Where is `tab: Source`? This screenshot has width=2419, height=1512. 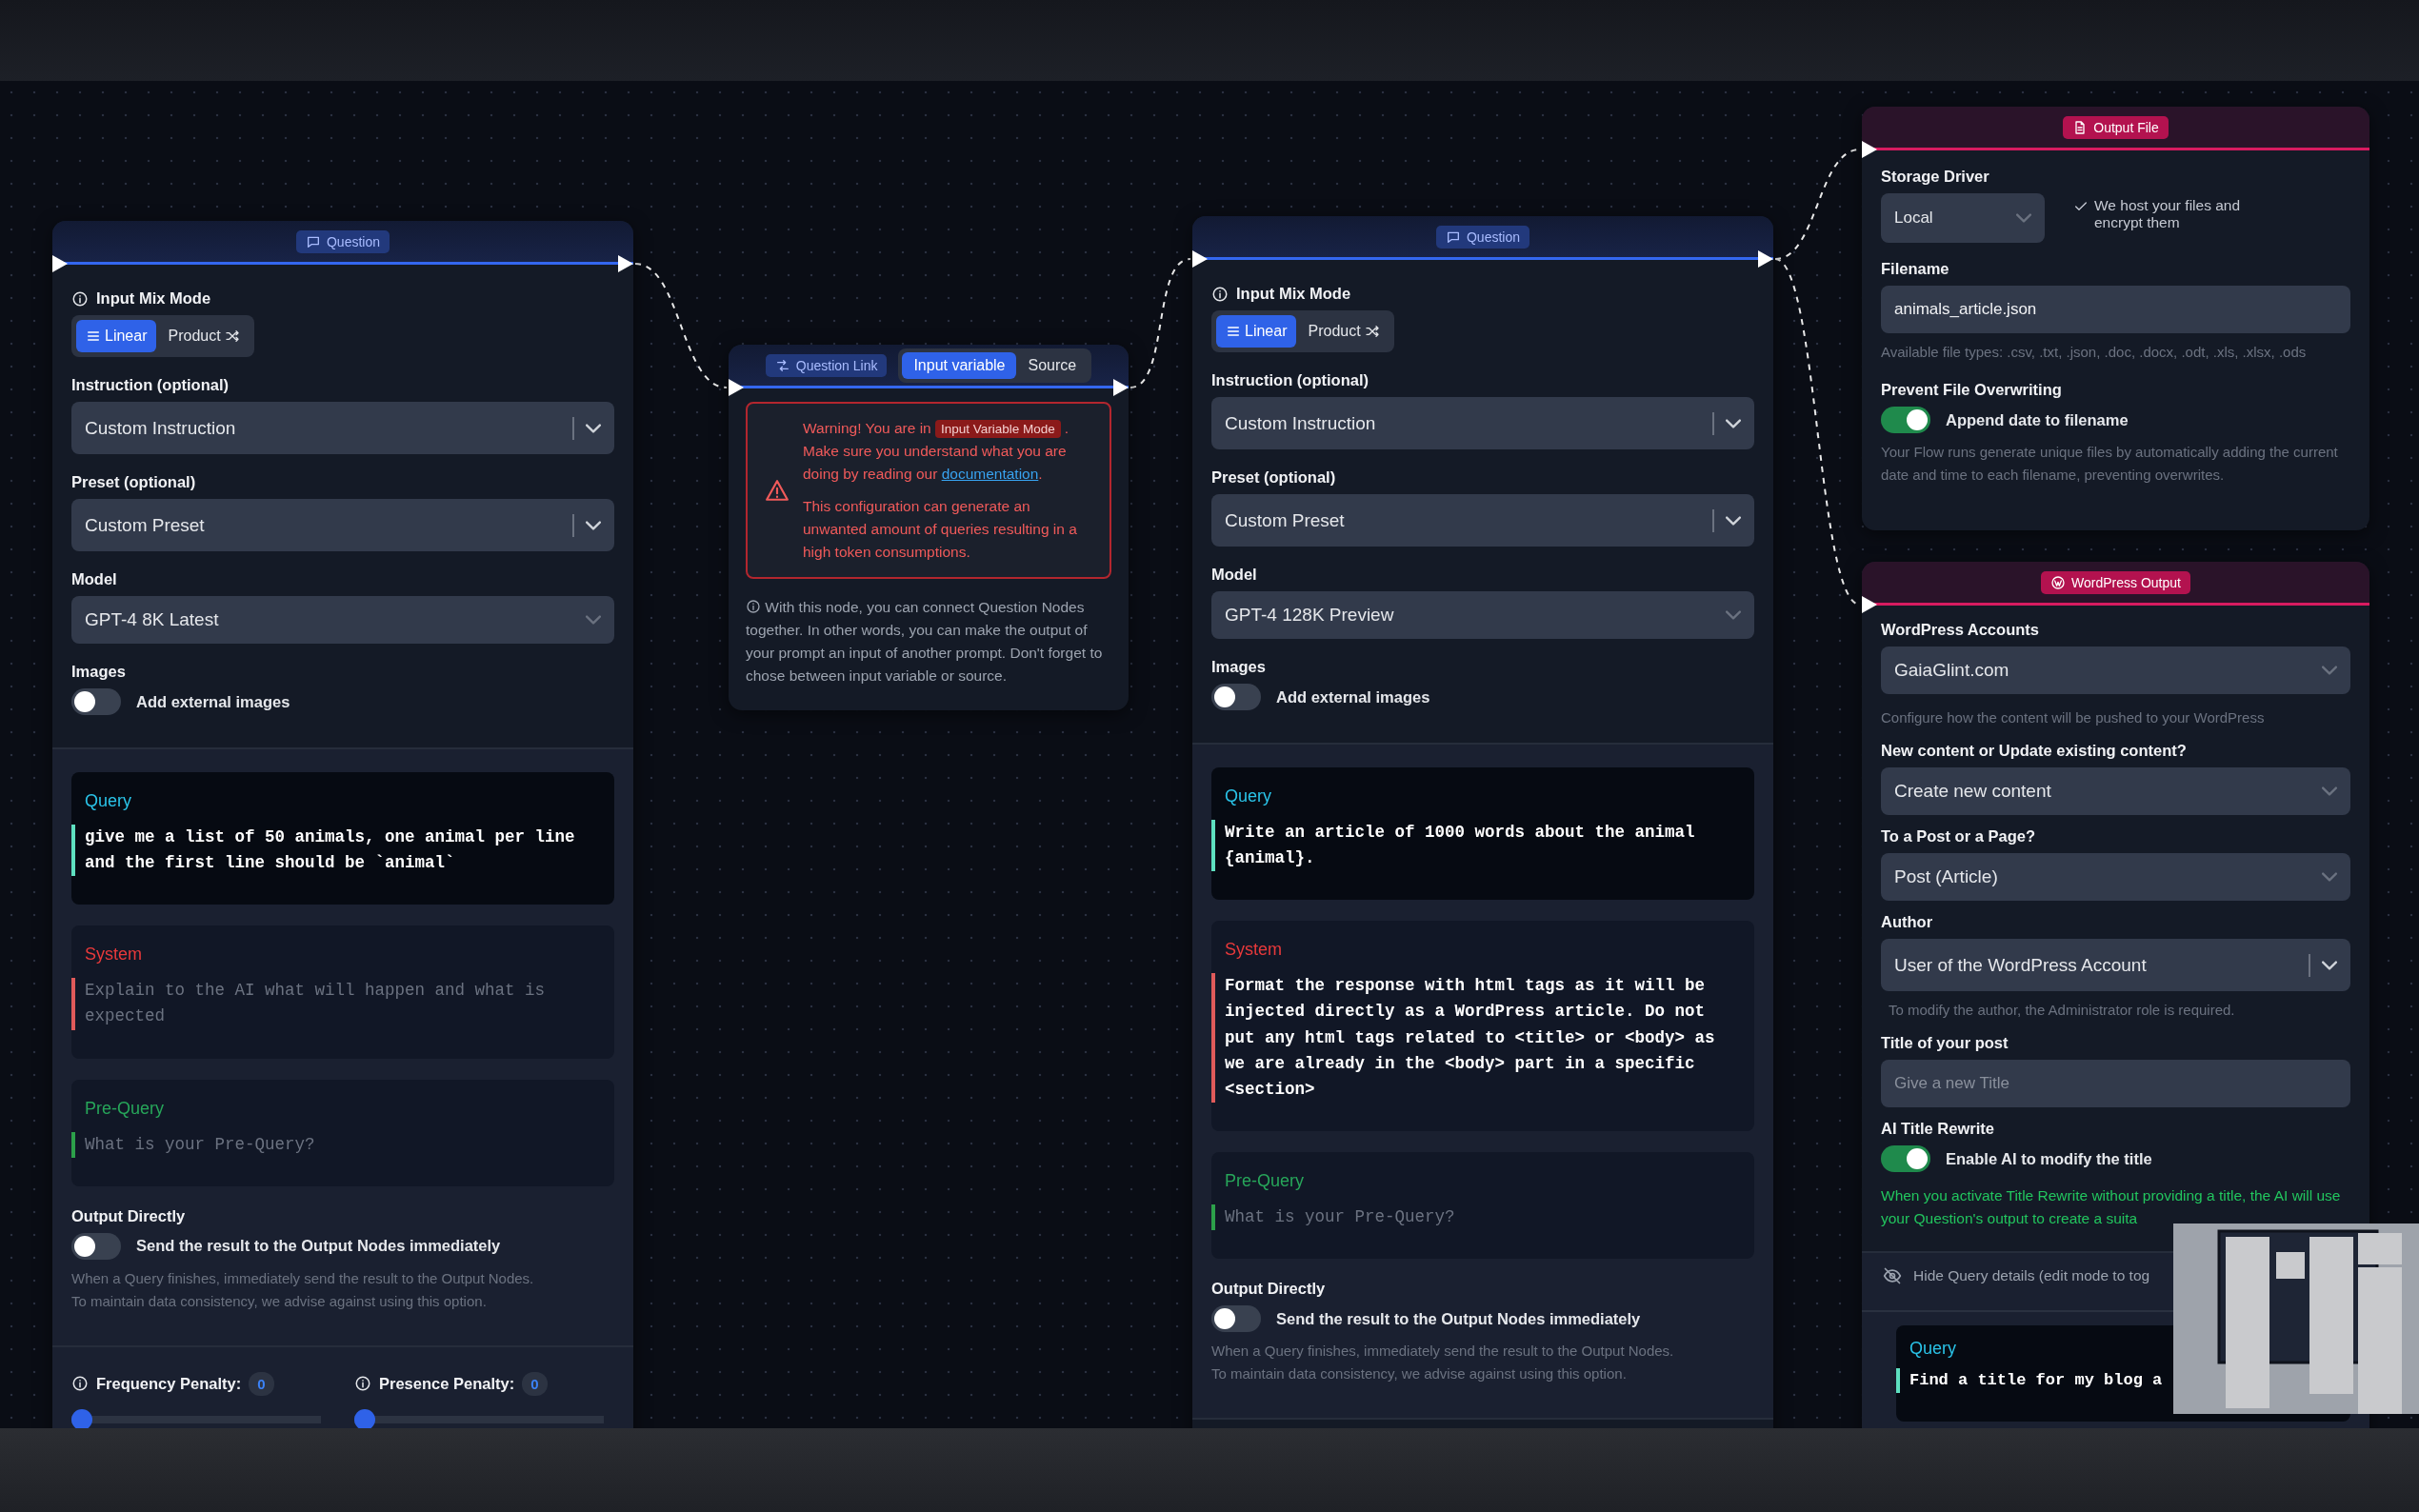
tab: Source is located at coordinates (1052, 365).